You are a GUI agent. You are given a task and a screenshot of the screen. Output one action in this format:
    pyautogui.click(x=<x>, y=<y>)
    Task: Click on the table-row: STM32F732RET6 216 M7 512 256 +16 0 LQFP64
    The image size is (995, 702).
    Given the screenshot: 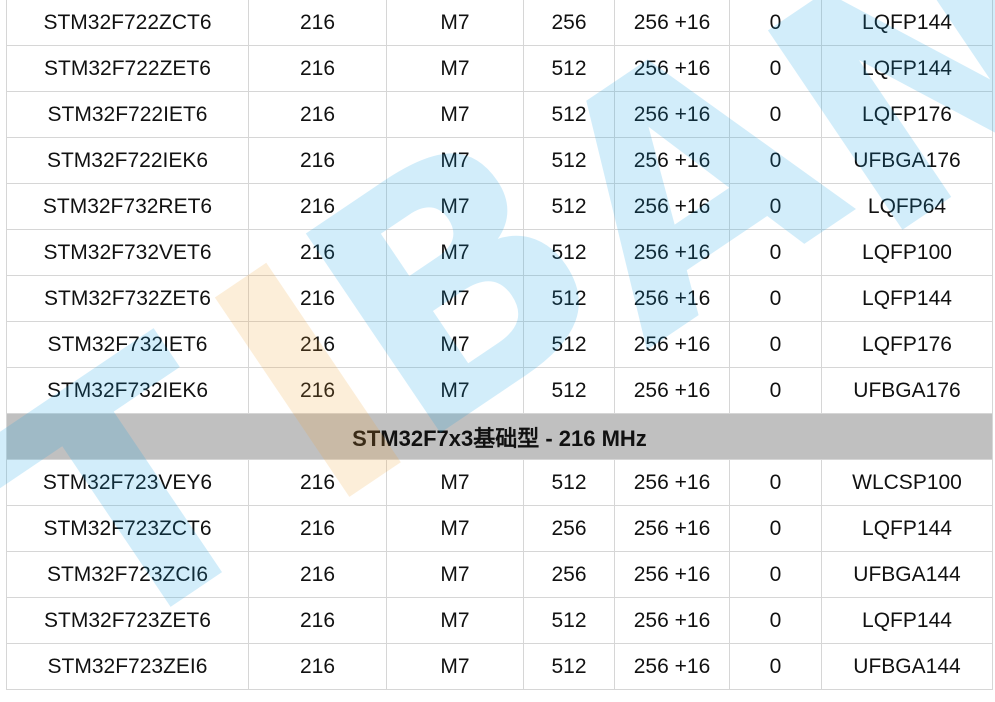 What is the action you would take?
    pyautogui.click(x=499, y=206)
    